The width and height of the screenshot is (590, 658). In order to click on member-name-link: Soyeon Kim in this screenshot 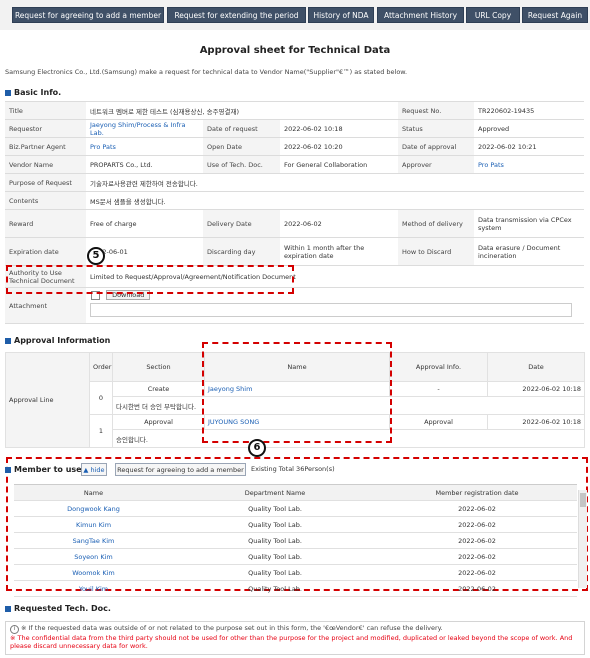, I will do `click(93, 556)`.